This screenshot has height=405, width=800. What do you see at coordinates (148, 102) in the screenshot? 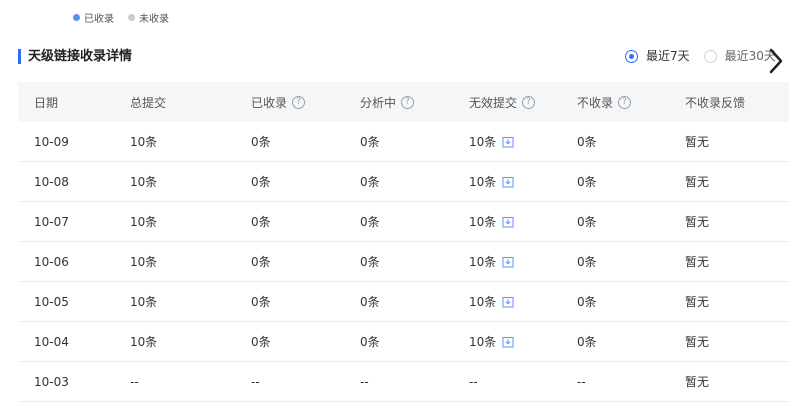
I see `column-header-label: 总提交` at bounding box center [148, 102].